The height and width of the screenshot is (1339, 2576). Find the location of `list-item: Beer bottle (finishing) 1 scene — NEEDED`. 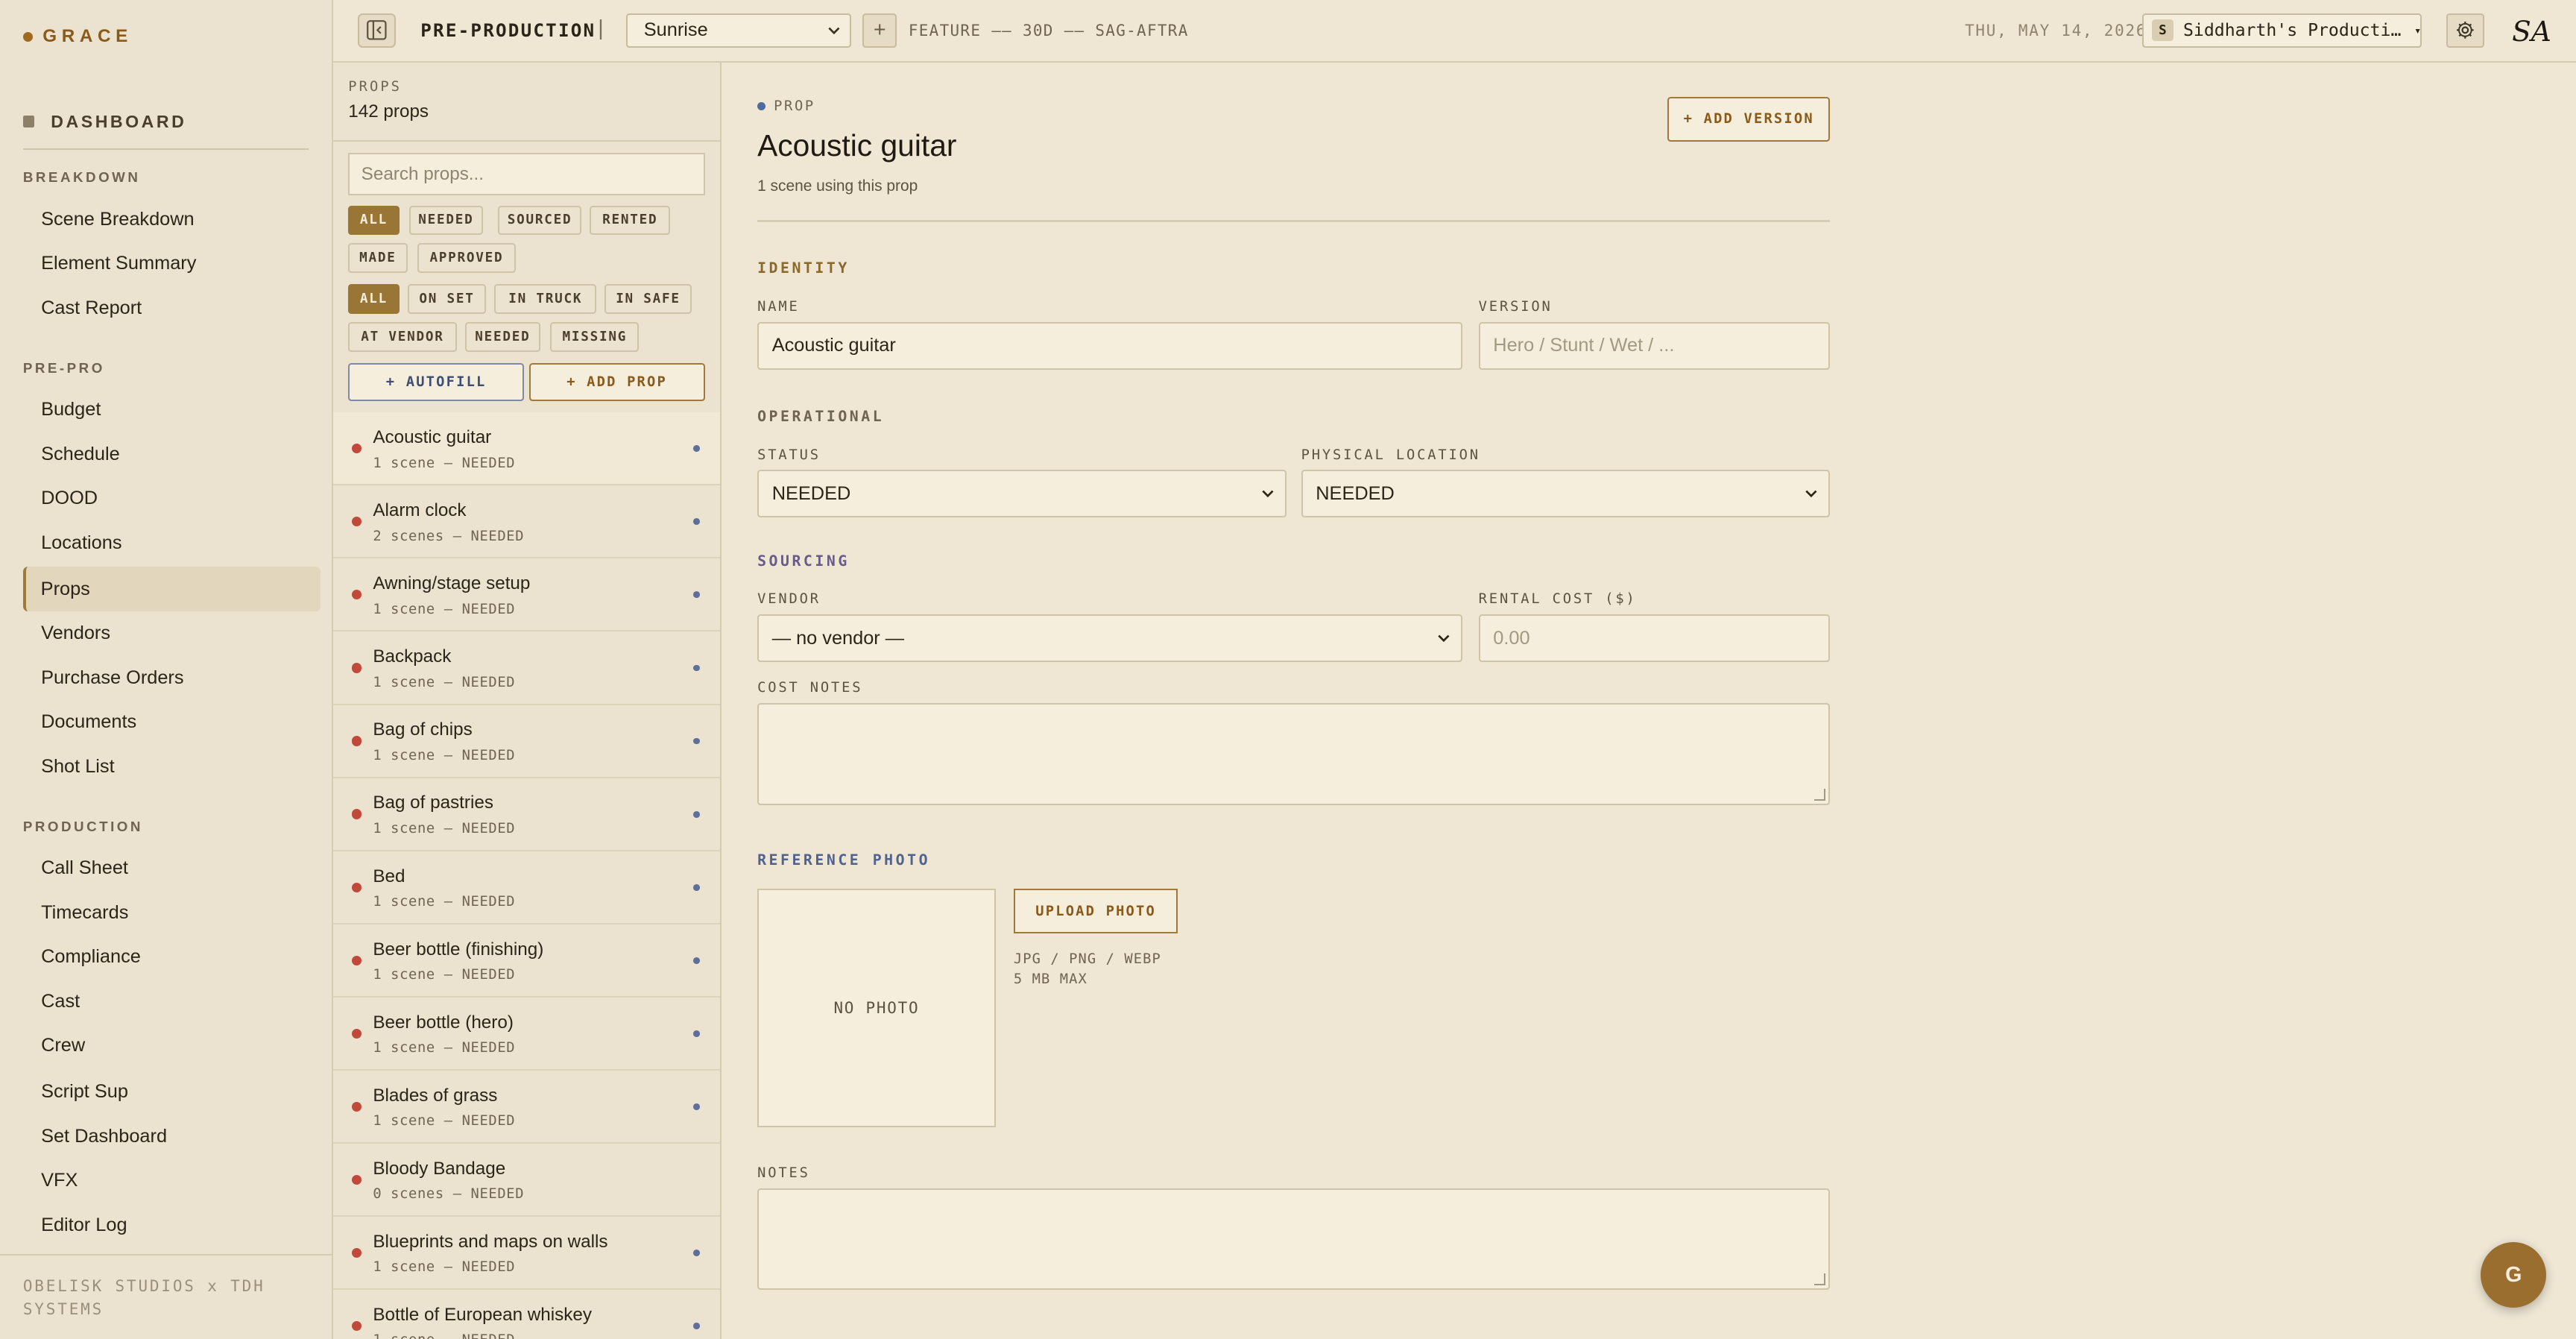

list-item: Beer bottle (finishing) 1 scene — NEEDED is located at coordinates (526, 961).